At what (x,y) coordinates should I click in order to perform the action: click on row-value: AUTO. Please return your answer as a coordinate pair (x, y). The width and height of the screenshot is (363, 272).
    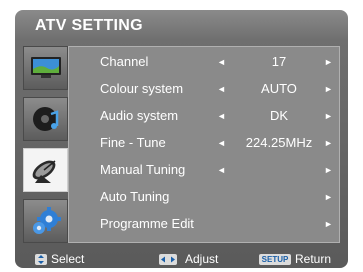
    Looking at the image, I should click on (279, 88).